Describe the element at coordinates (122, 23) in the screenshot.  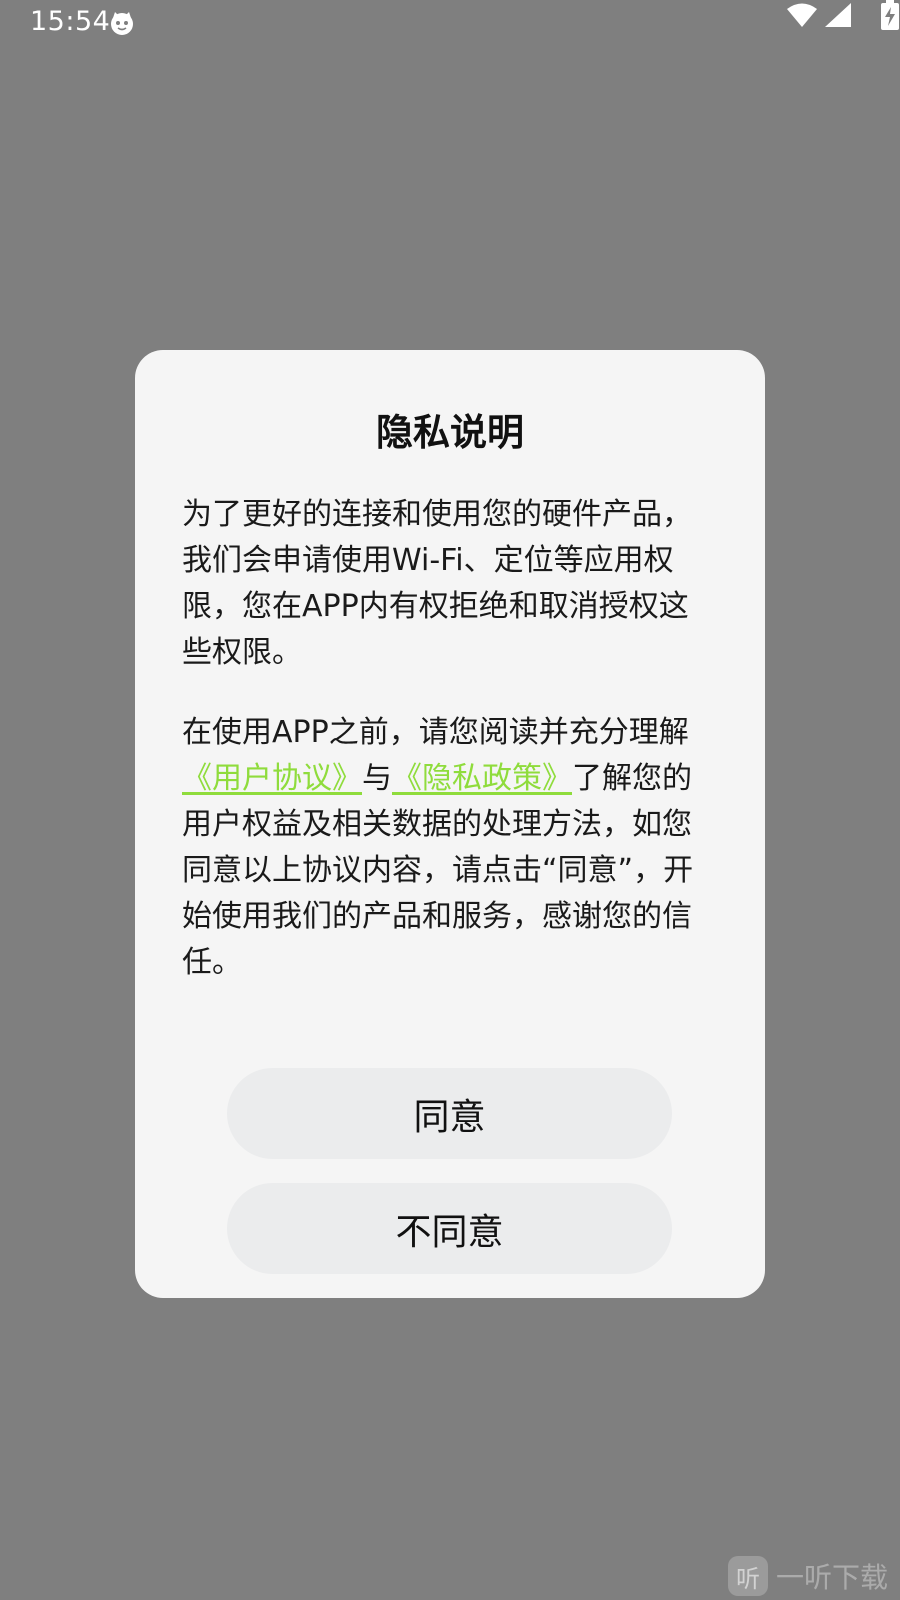
I see `cat-face-icon` at that location.